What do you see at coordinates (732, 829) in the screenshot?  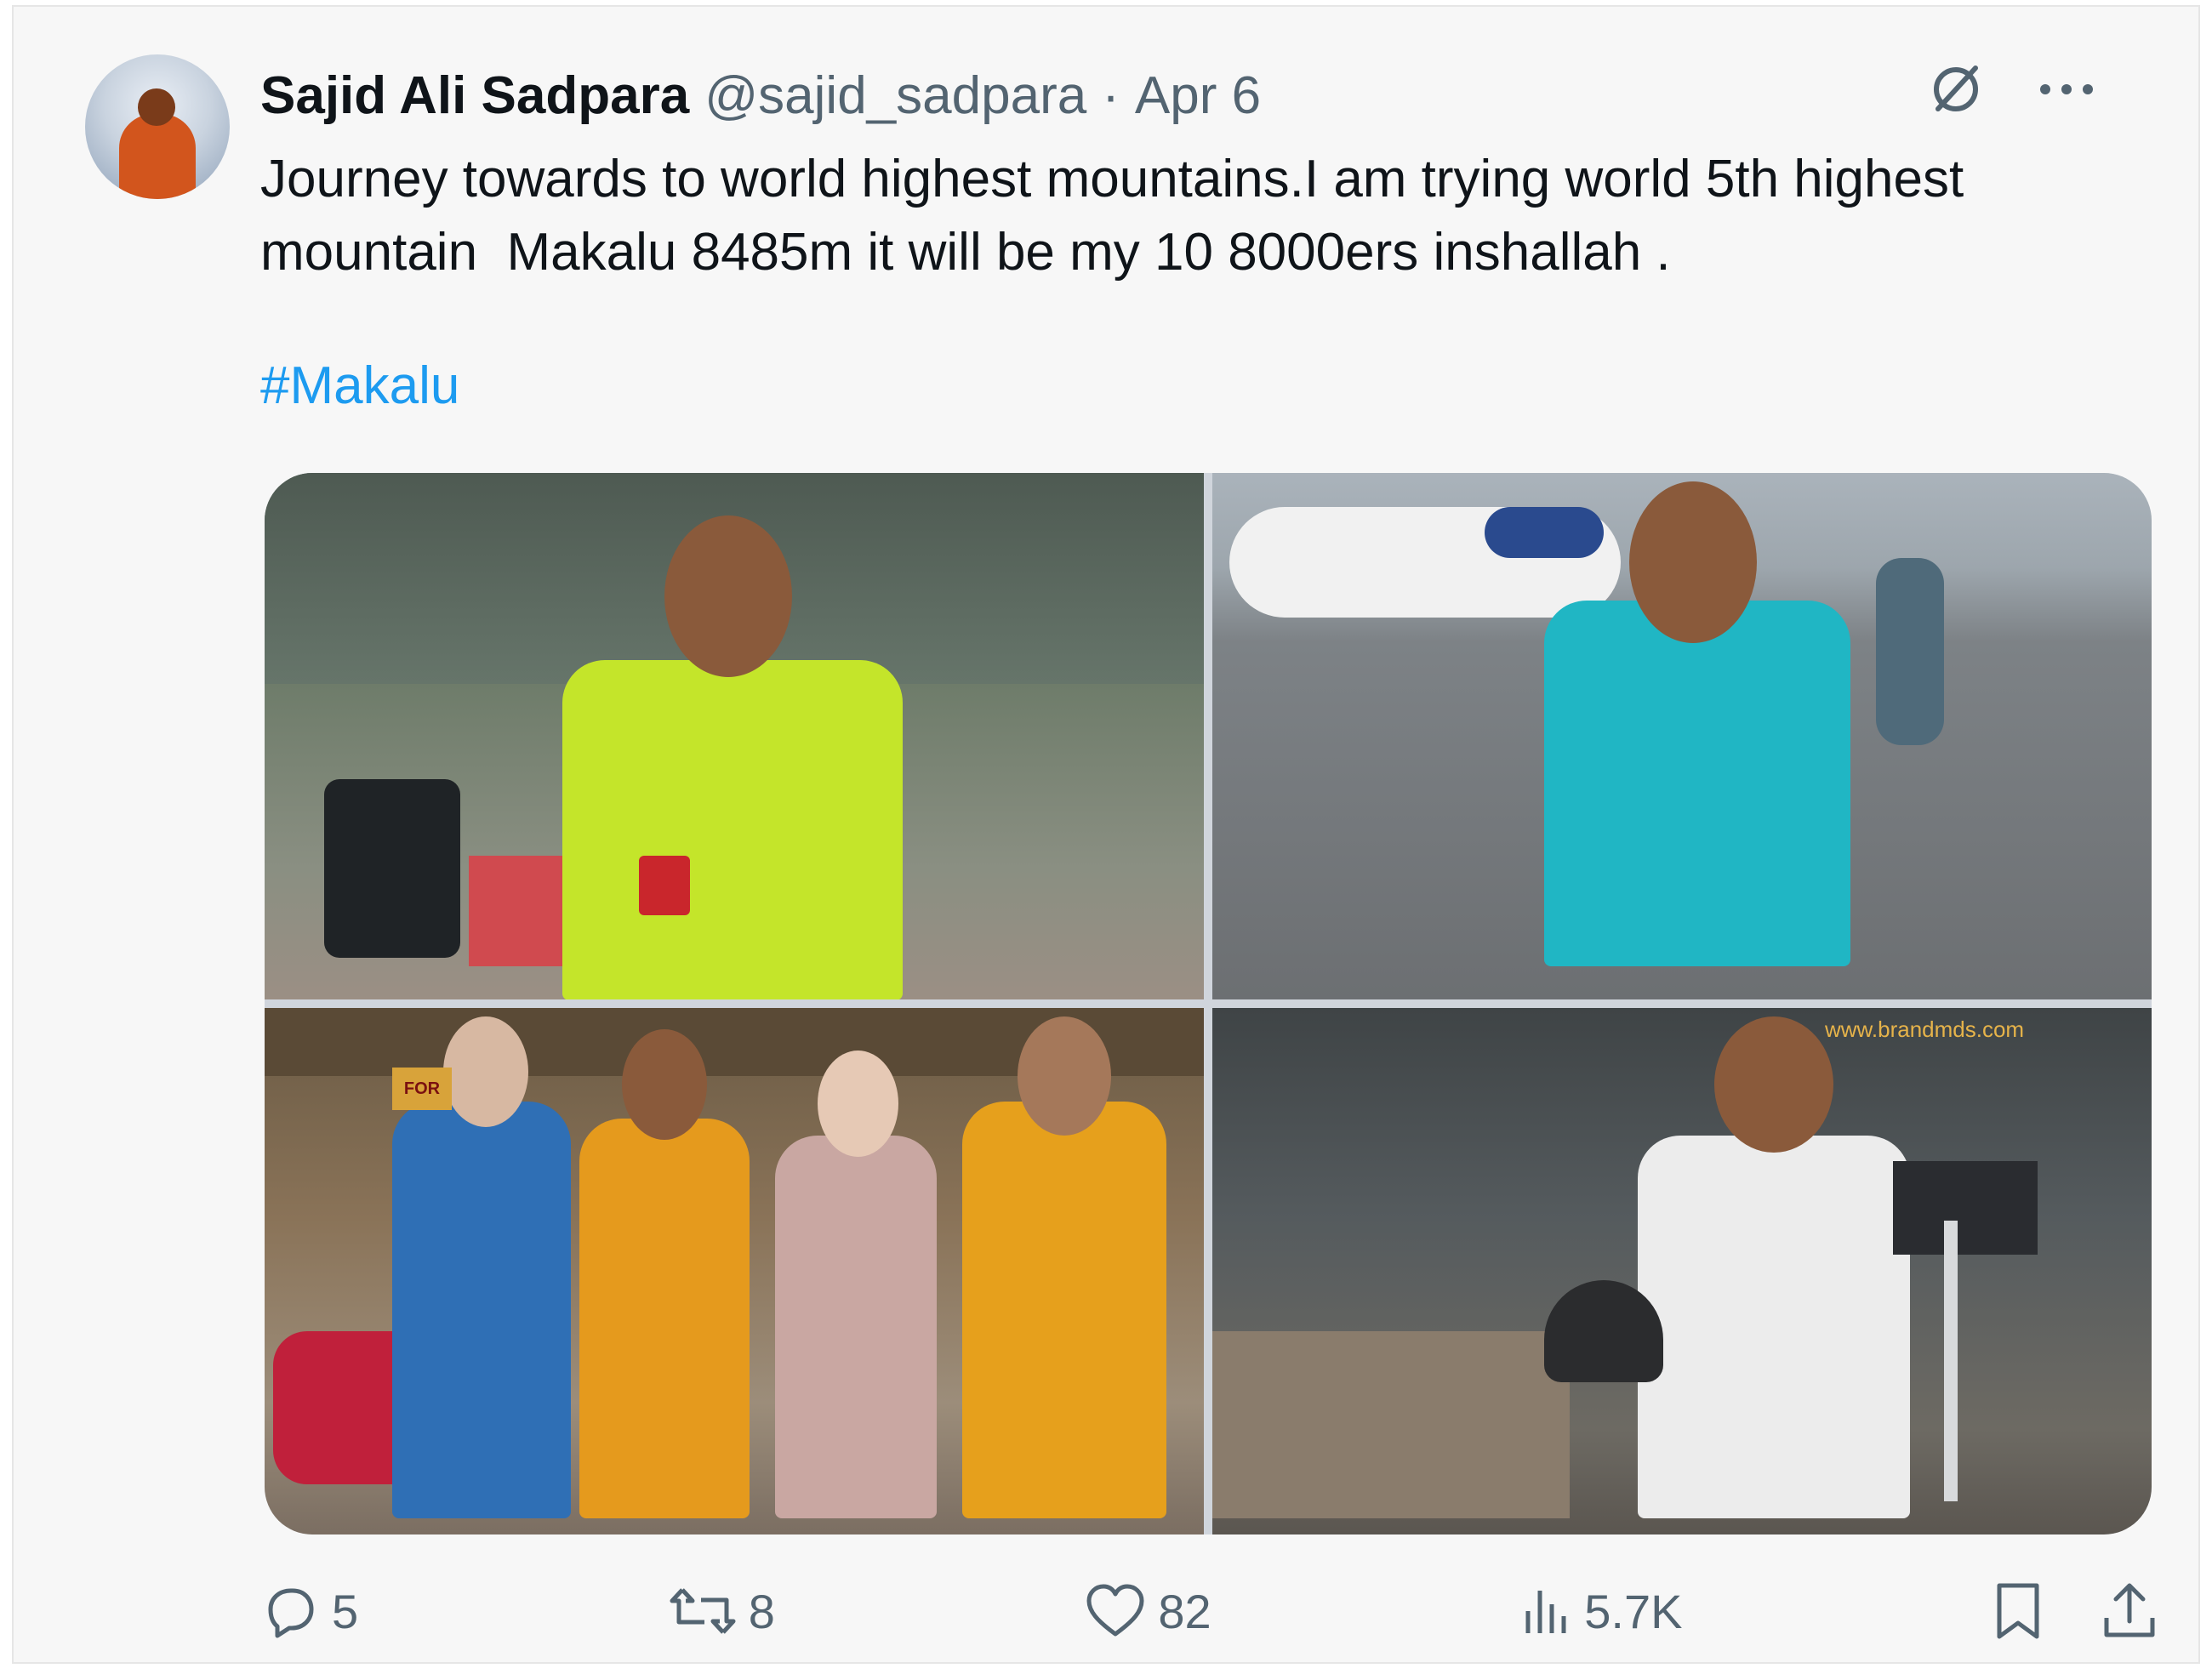 I see `person-jacket` at bounding box center [732, 829].